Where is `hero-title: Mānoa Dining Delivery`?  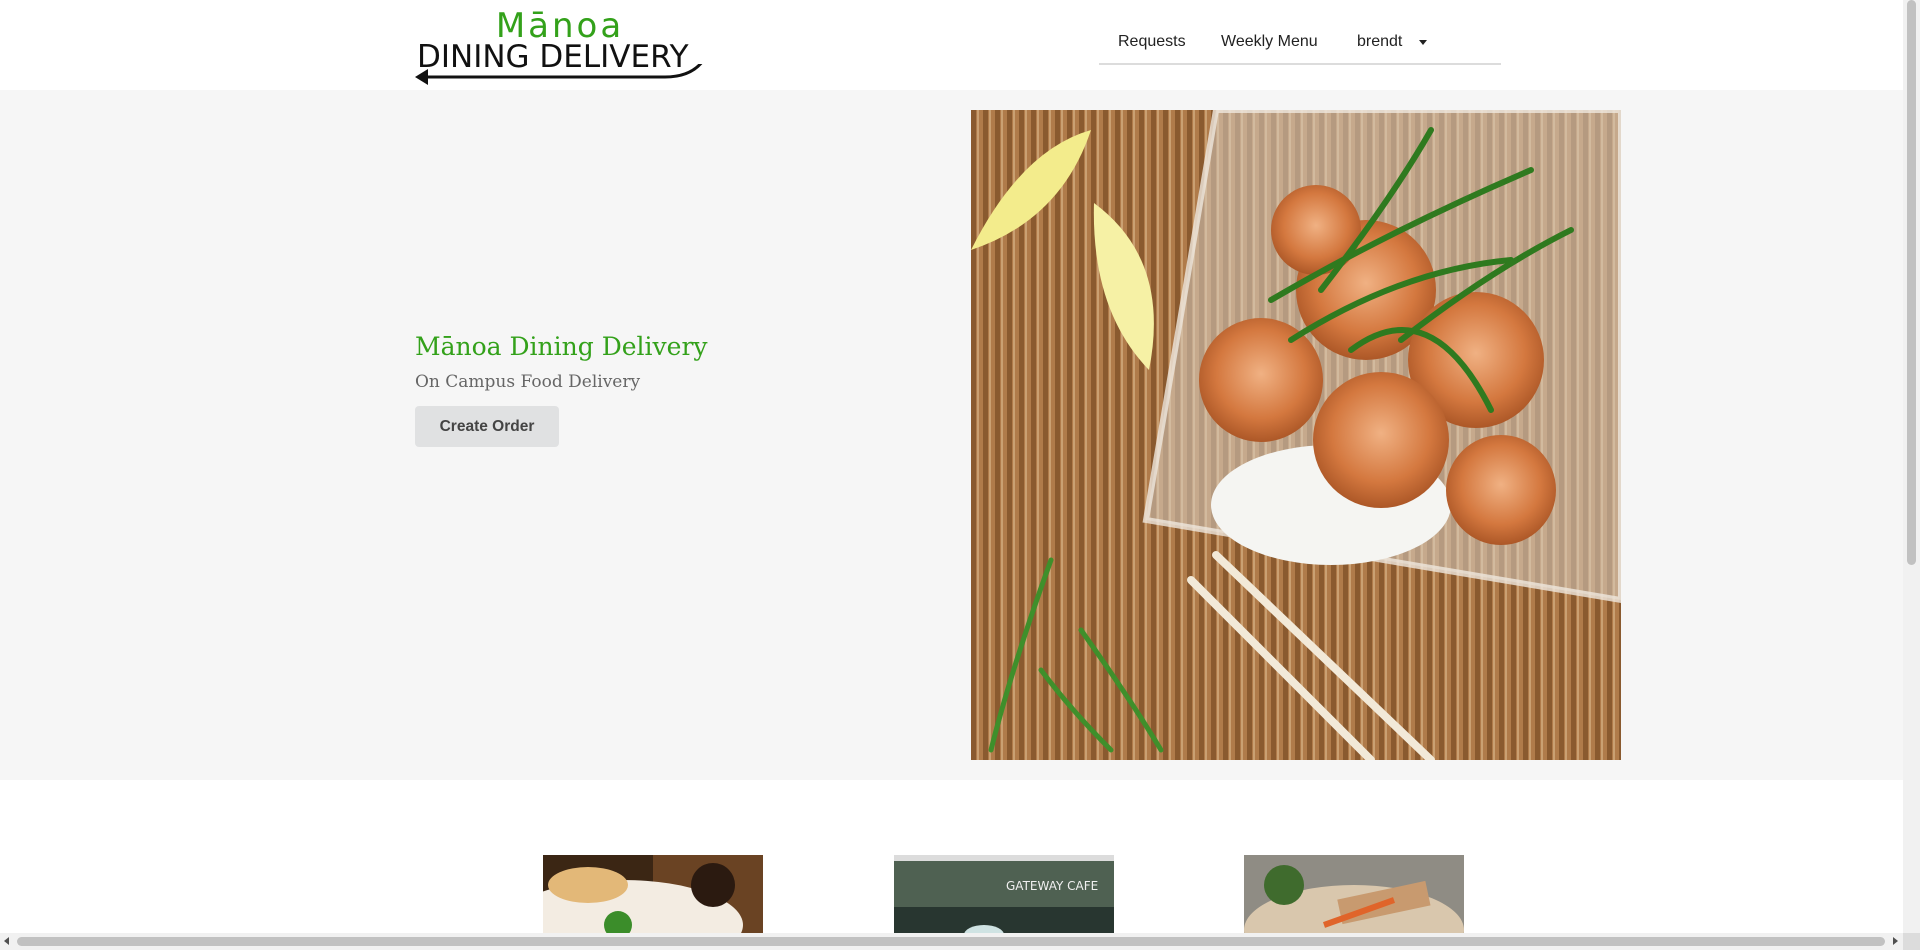
hero-title: Mānoa Dining Delivery is located at coordinates (561, 346).